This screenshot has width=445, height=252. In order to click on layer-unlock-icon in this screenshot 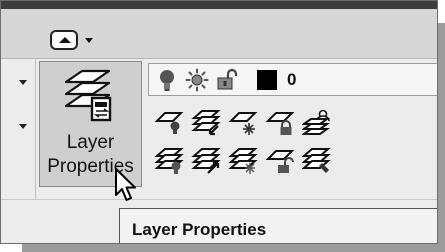, I will do `click(280, 161)`.